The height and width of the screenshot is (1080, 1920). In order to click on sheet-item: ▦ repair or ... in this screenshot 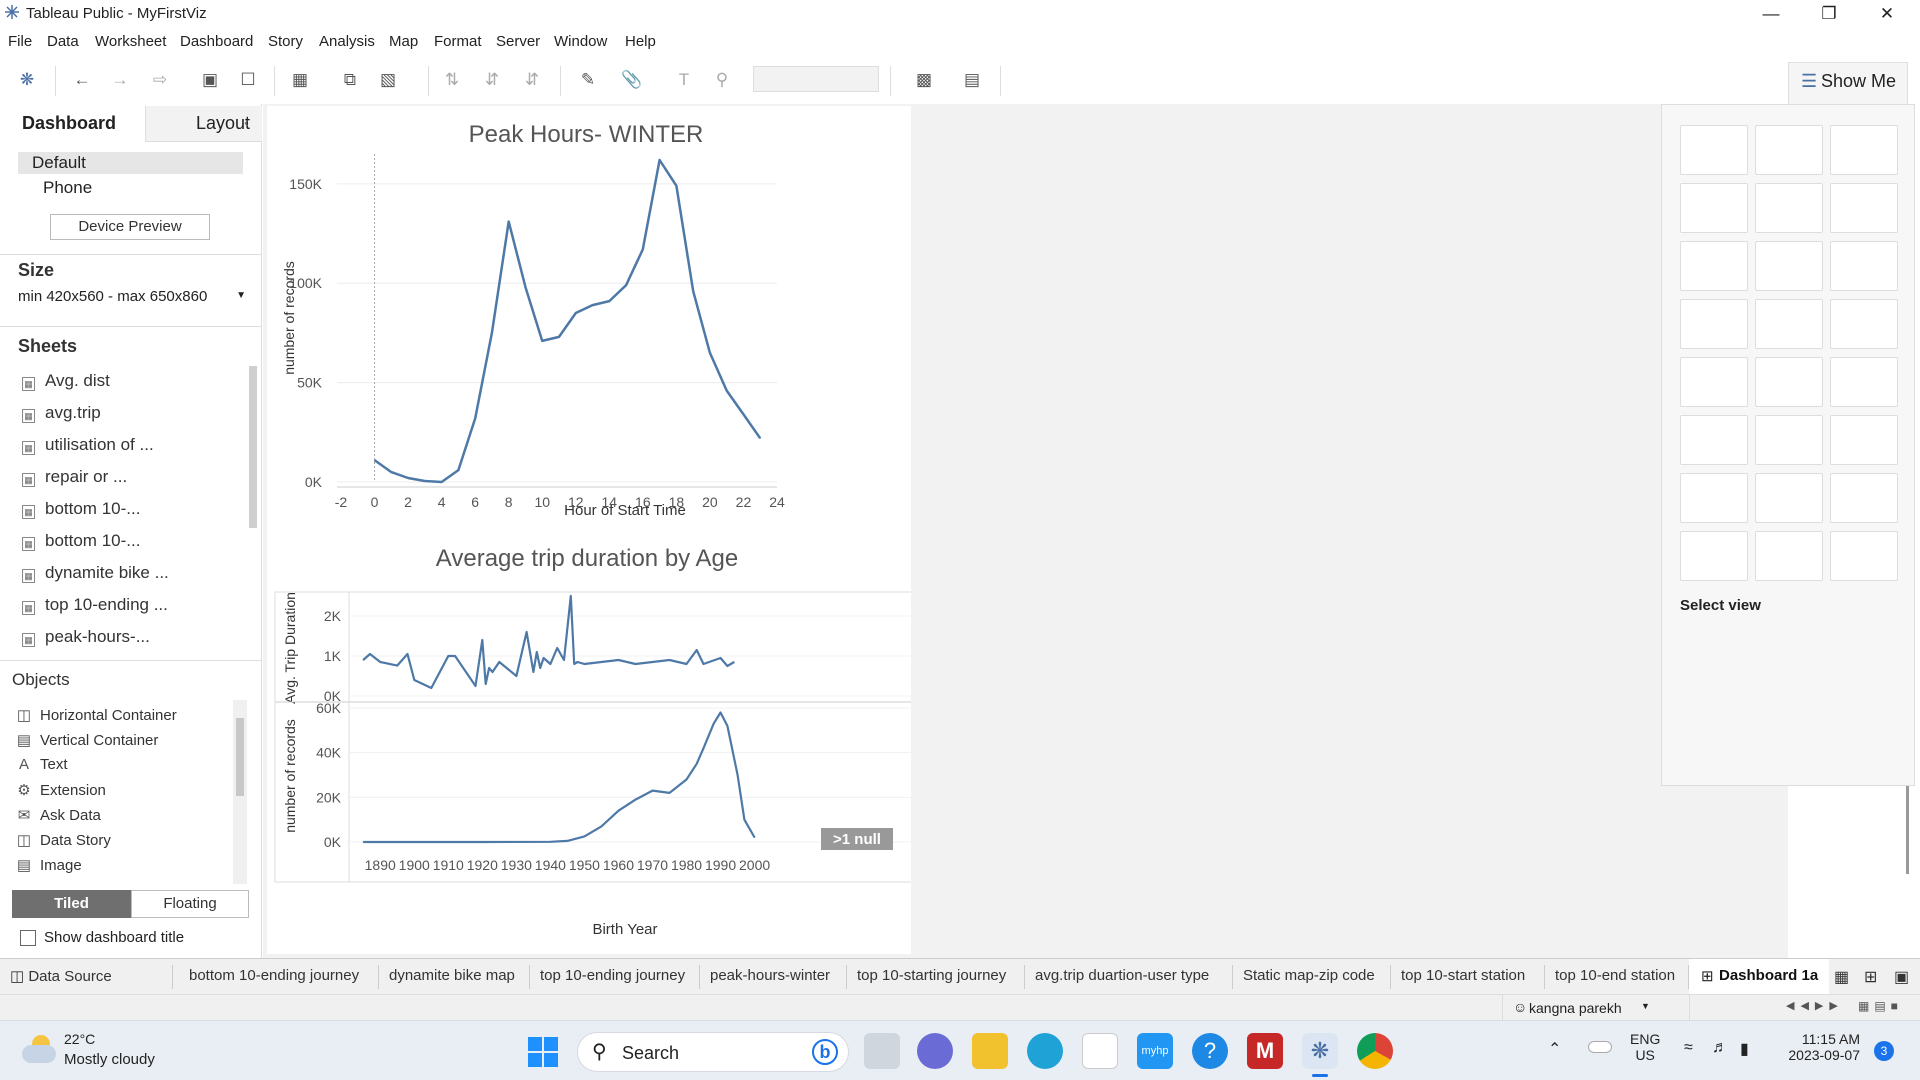, I will do `click(74, 477)`.